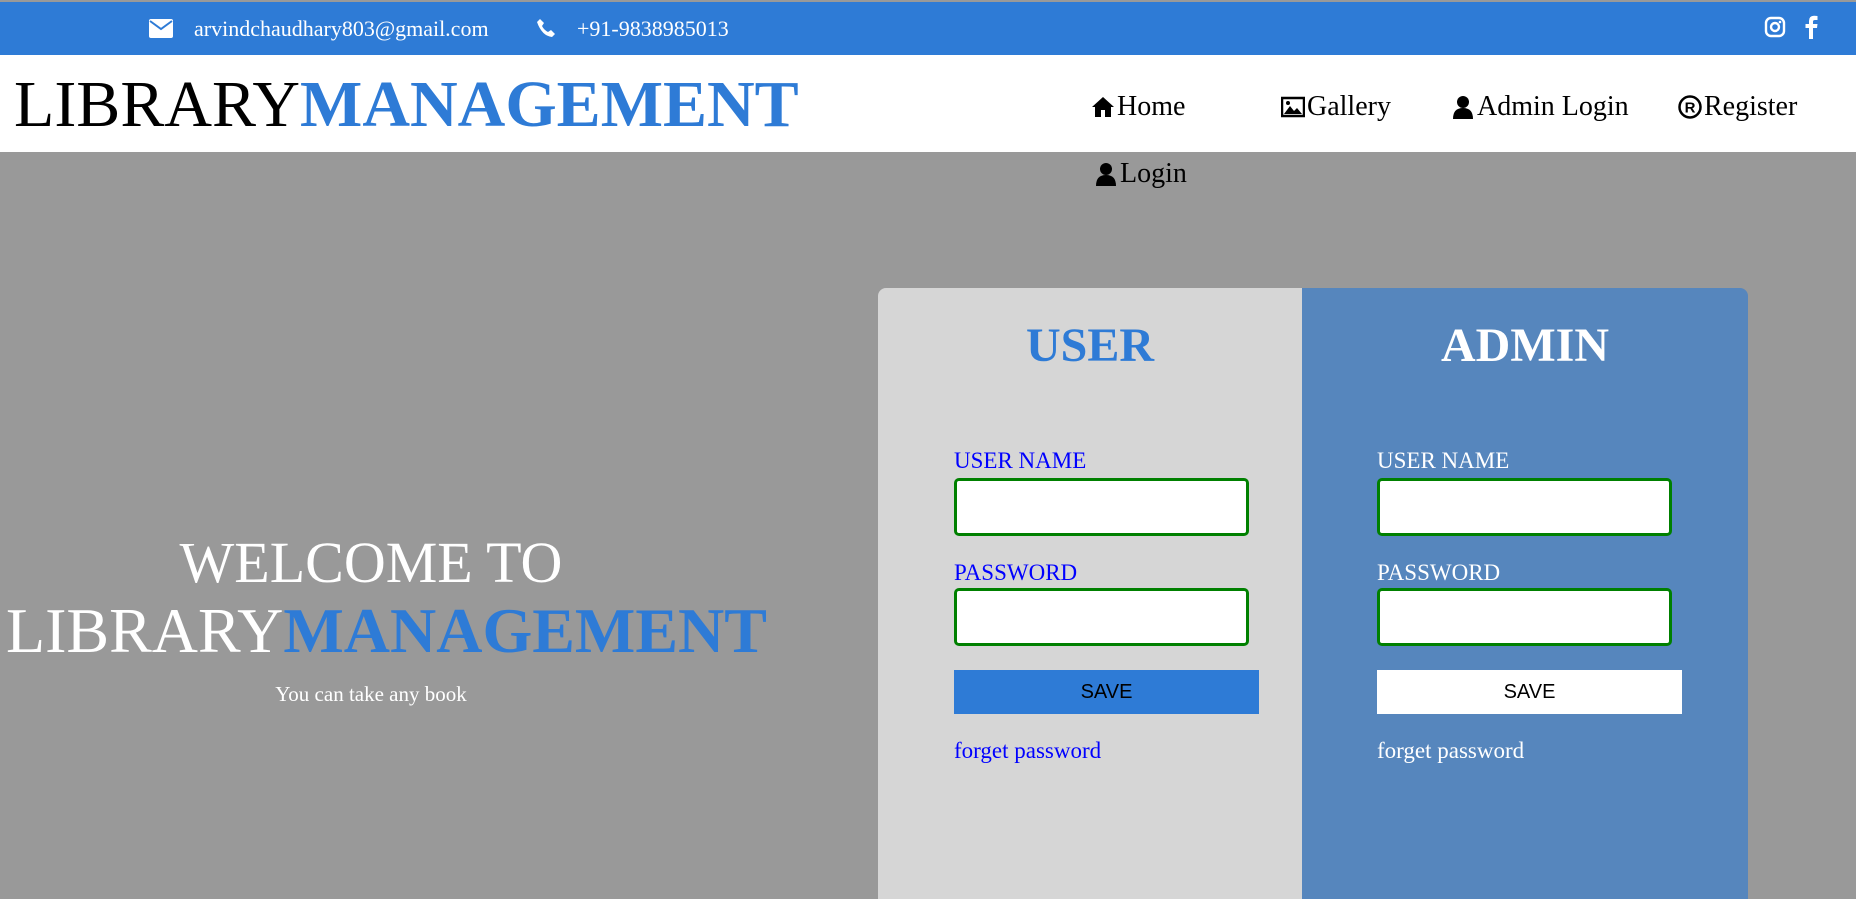  I want to click on hero-tagline: You can take any book, so click(371, 694).